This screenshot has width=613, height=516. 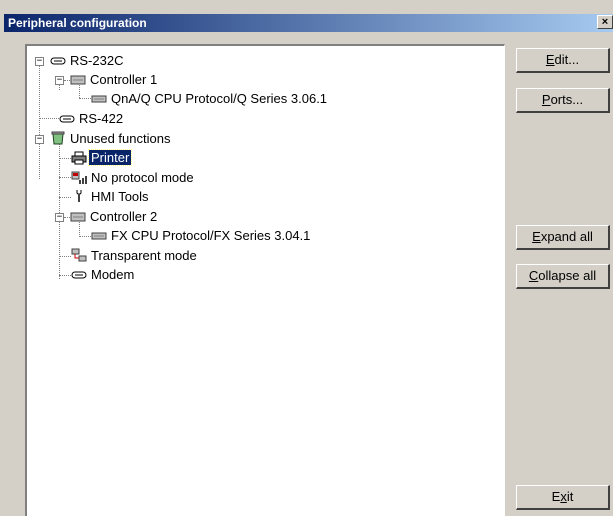 What do you see at coordinates (58, 138) in the screenshot?
I see `recycle-bin-icon` at bounding box center [58, 138].